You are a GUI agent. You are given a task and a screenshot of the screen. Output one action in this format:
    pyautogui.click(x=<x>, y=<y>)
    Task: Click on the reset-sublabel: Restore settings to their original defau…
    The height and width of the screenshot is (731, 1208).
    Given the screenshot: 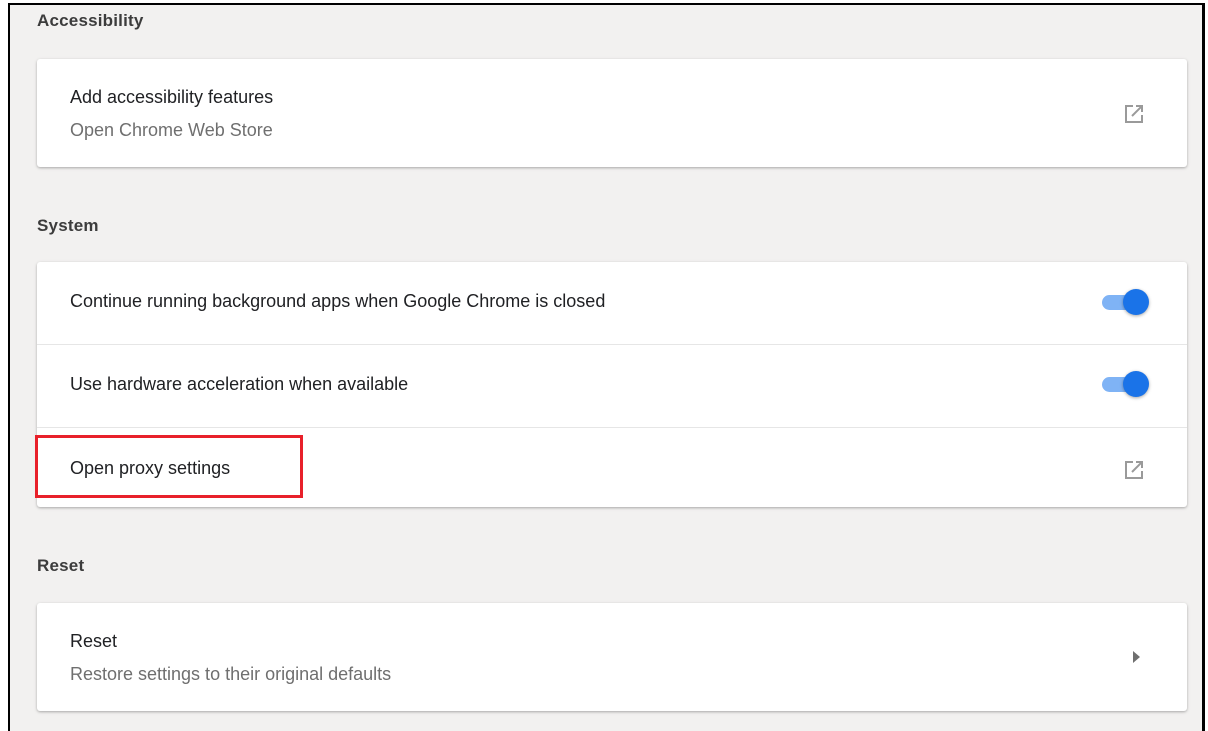 What is the action you would take?
    pyautogui.click(x=231, y=674)
    